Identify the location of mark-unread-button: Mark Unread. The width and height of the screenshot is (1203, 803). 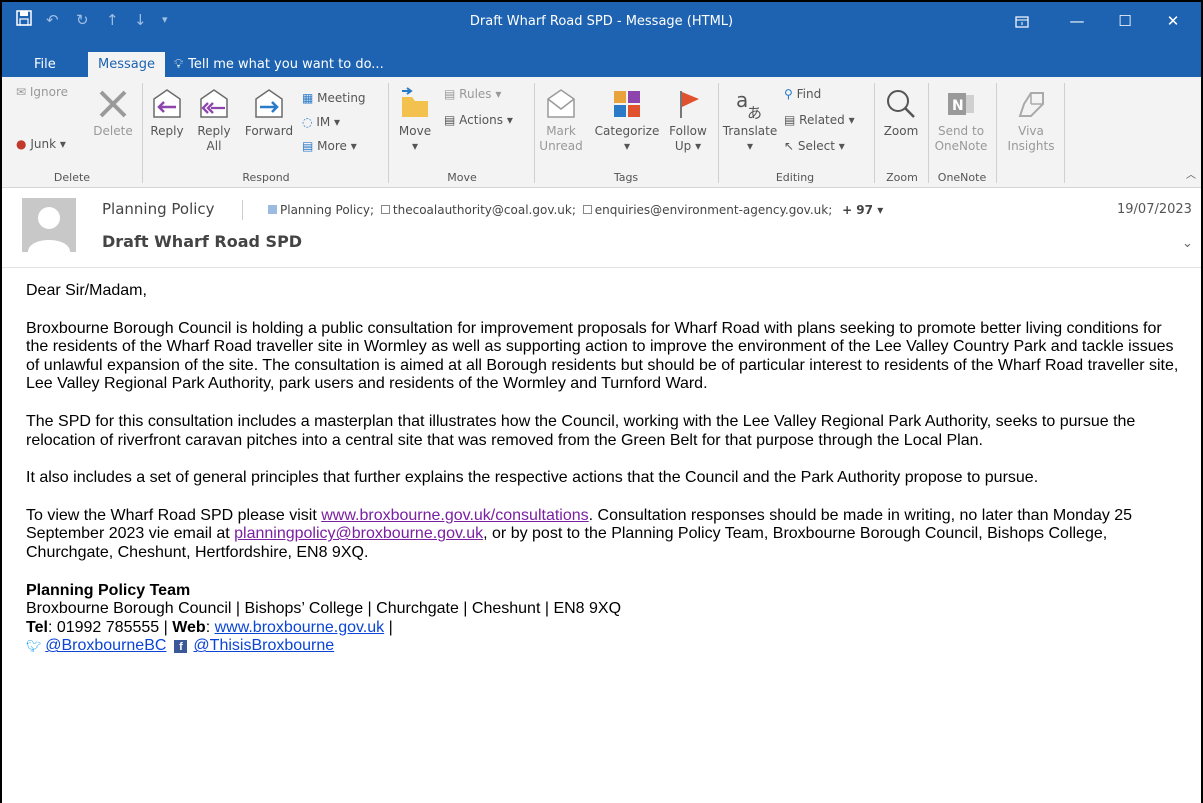
(561, 120).